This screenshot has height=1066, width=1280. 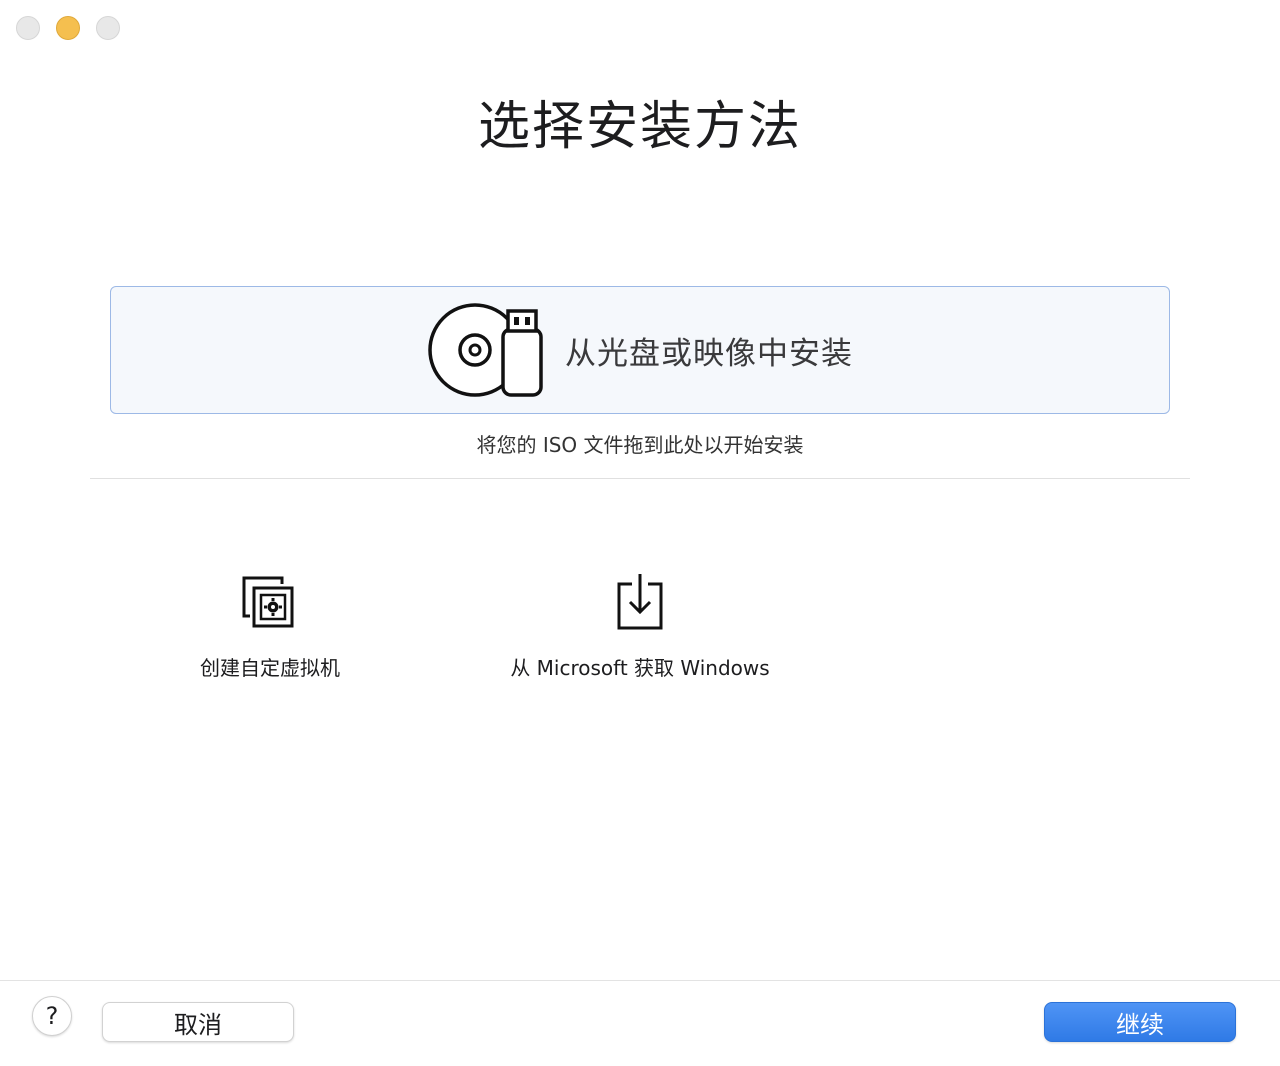 I want to click on section-divider, so click(x=640, y=478).